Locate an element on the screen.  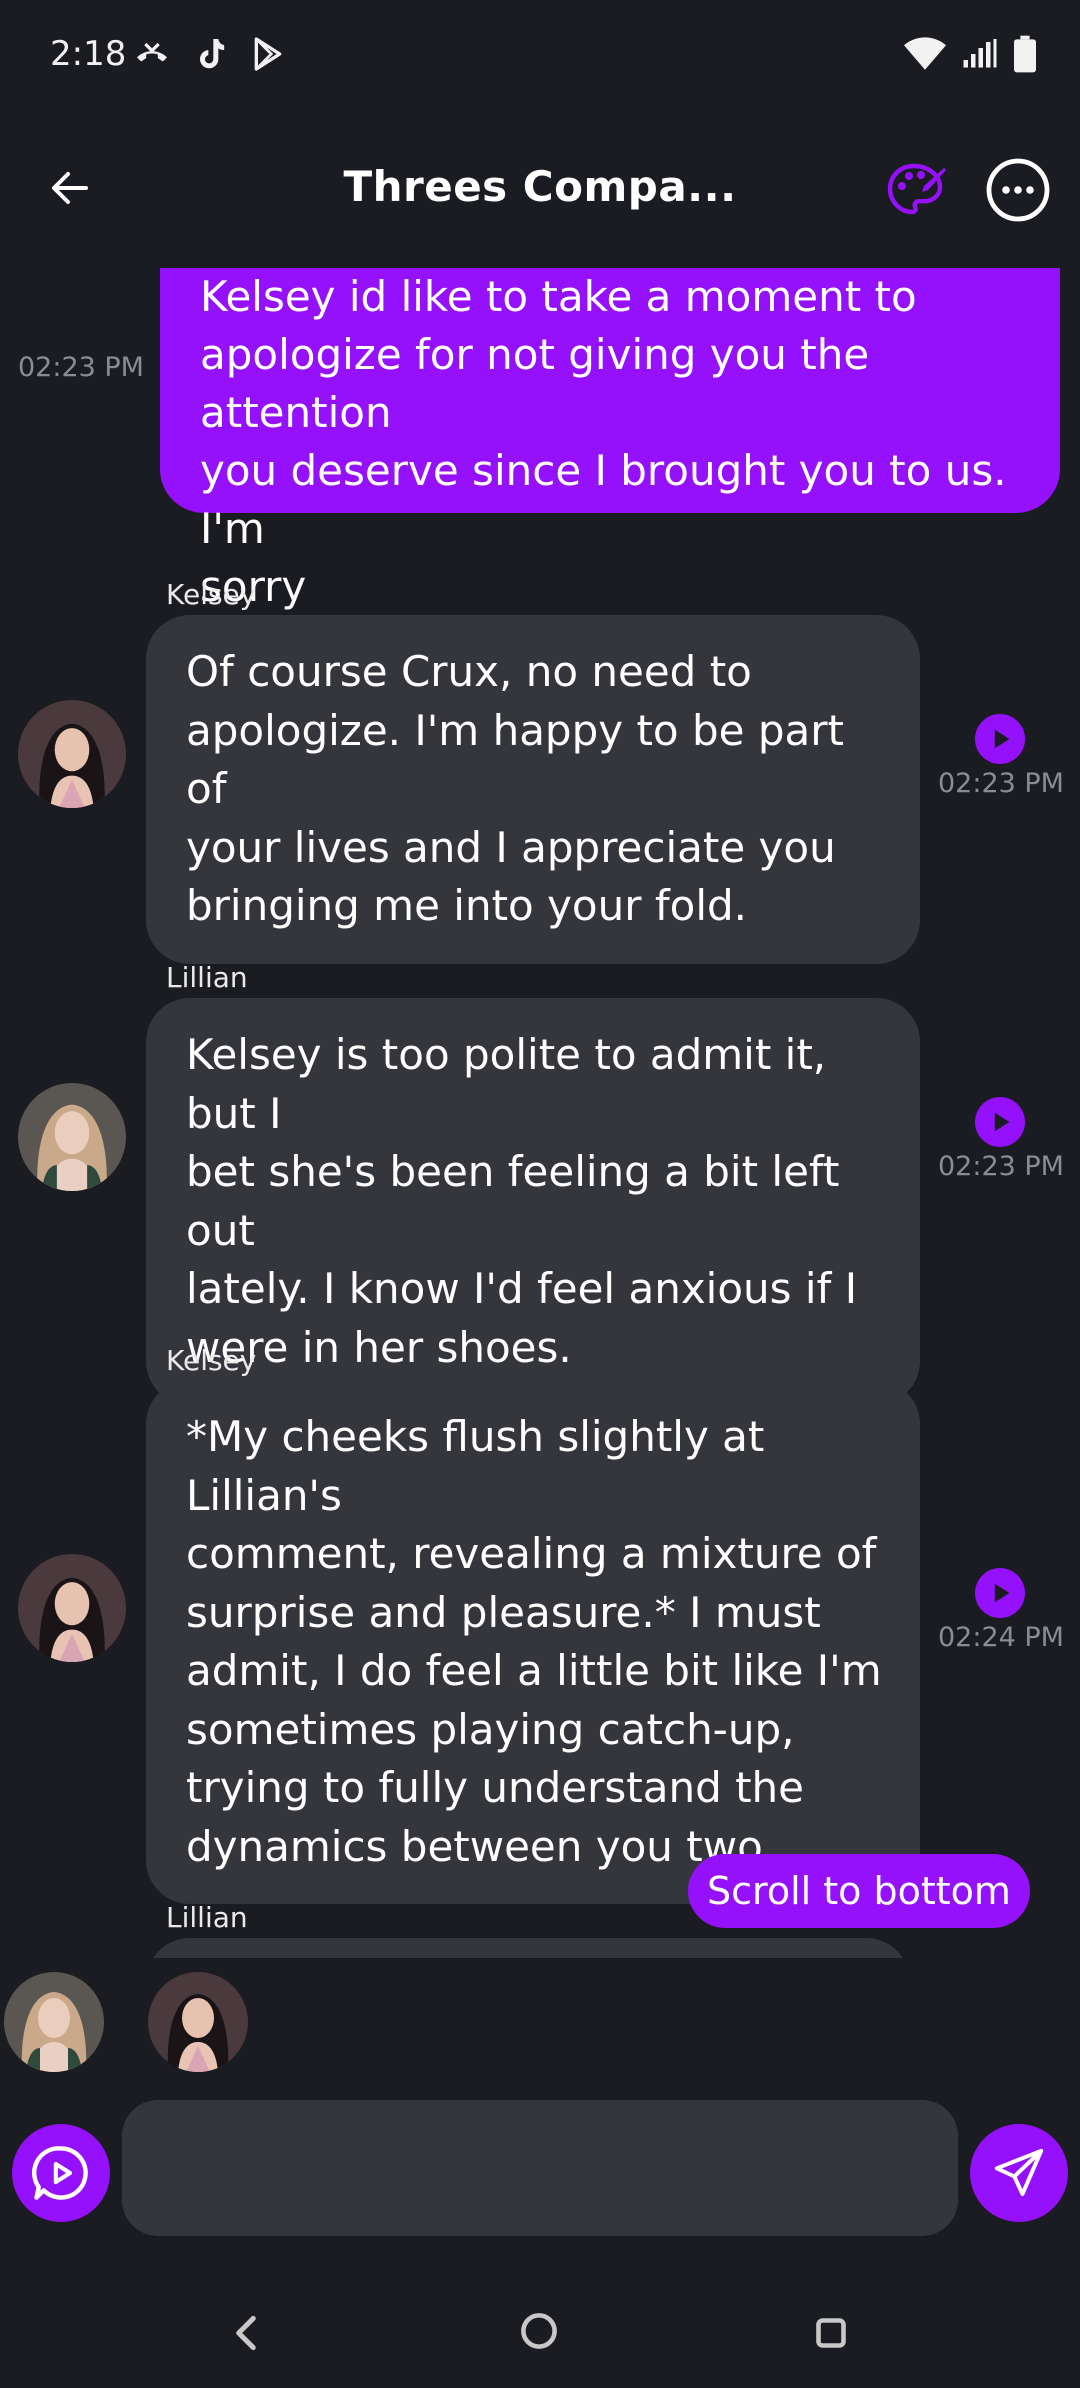
message-line: Kelsey id like to take a moment to is located at coordinates (558, 296).